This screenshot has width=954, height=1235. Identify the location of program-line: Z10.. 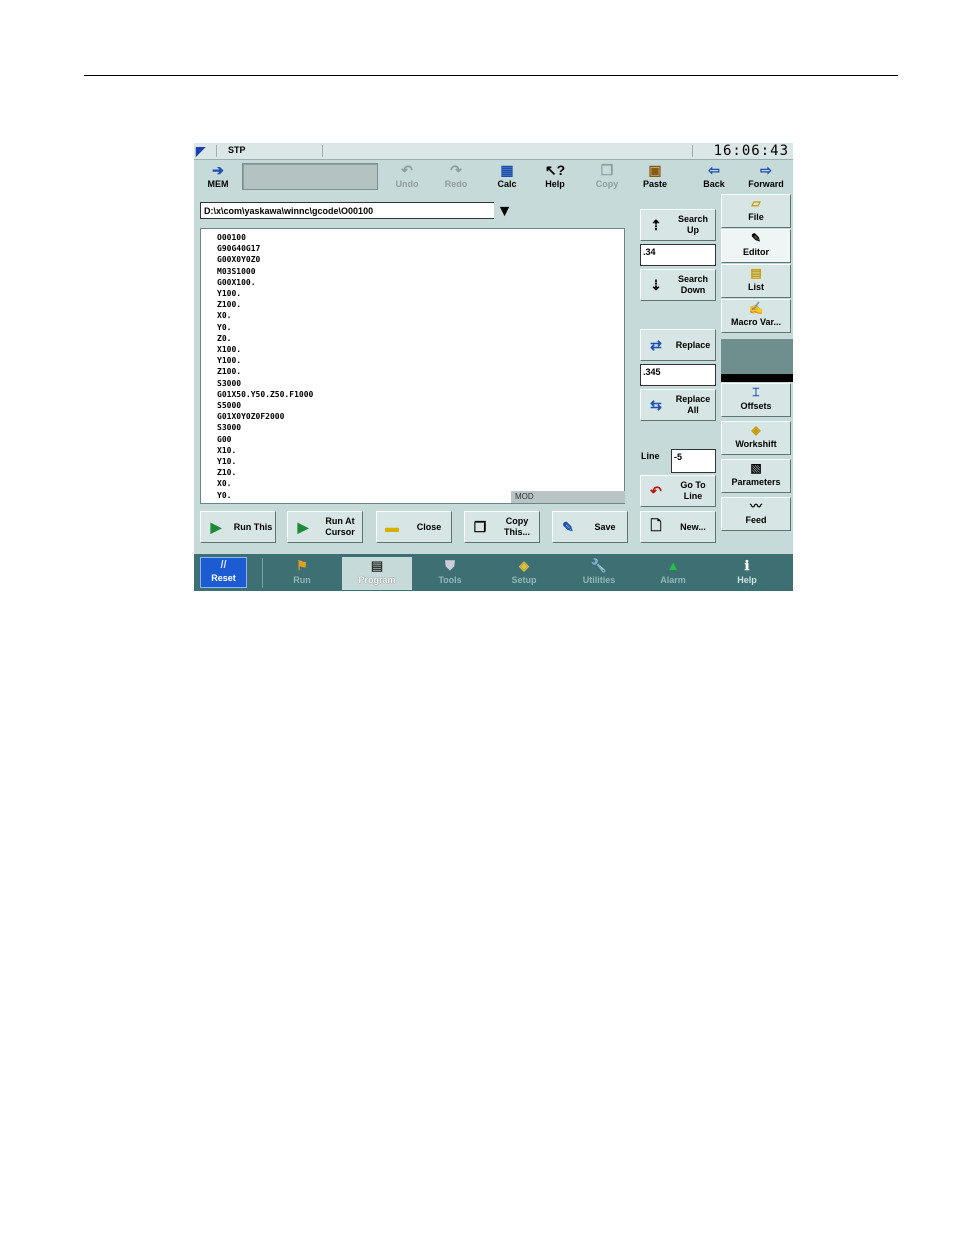
(226, 472).